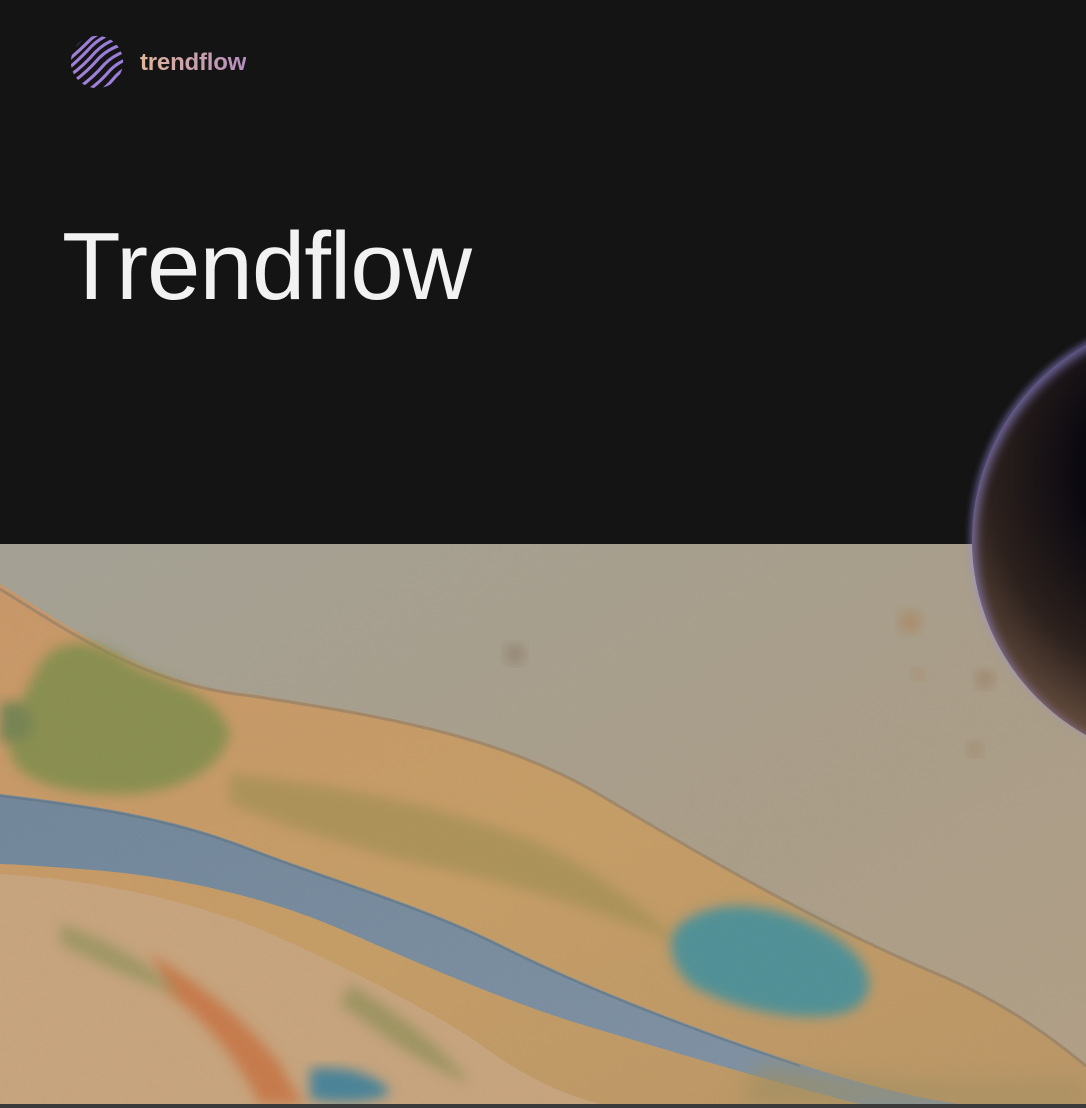  I want to click on hero-title: Trendflow, so click(267, 266).